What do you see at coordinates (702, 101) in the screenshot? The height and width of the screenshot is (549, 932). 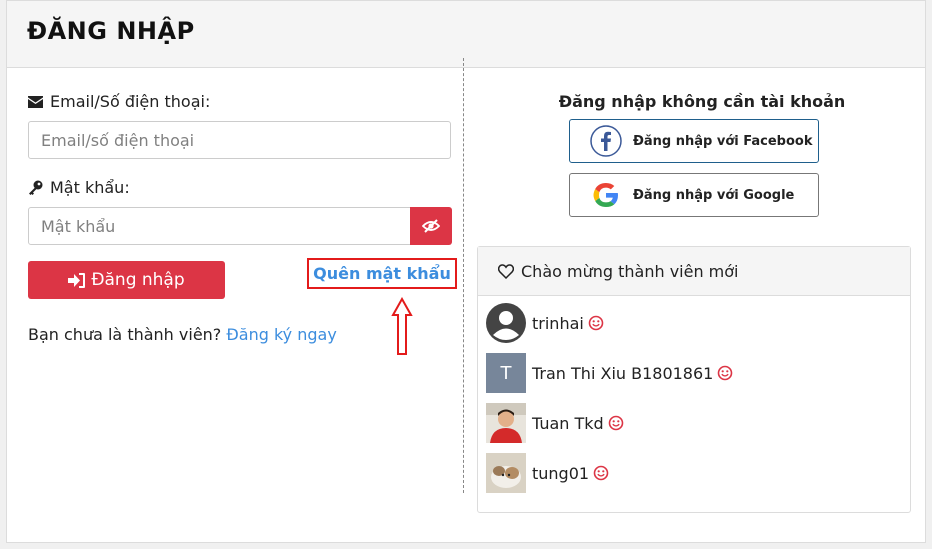 I see `social-login-title: Đăng nhập không cần tài khoản` at bounding box center [702, 101].